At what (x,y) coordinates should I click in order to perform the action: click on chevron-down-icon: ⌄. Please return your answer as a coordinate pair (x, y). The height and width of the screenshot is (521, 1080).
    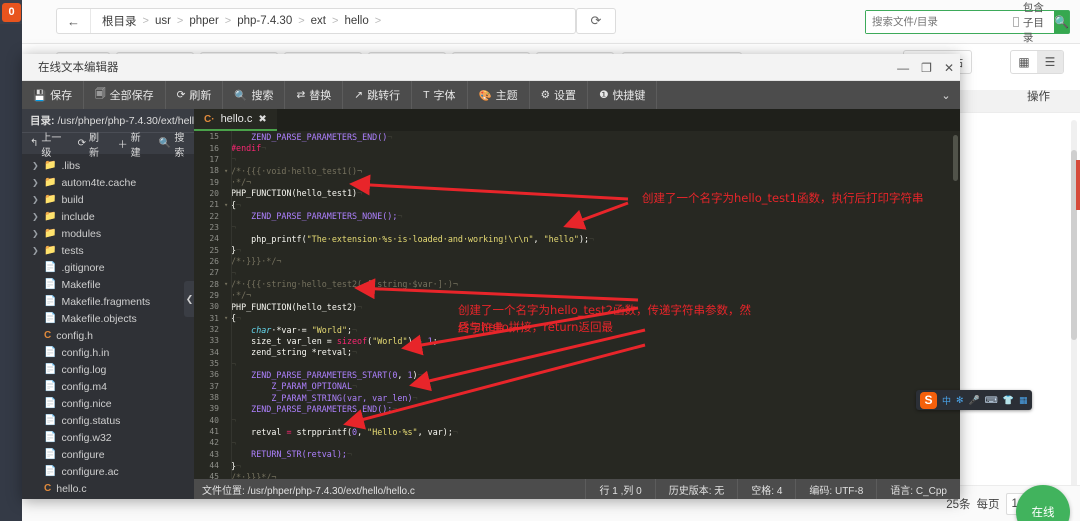
    Looking at the image, I should click on (946, 95).